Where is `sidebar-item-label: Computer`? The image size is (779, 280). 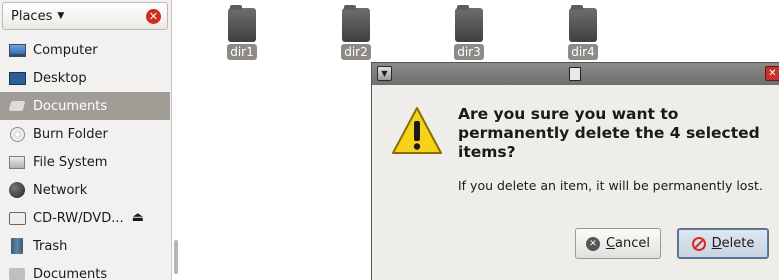
sidebar-item-label: Computer is located at coordinates (65, 50).